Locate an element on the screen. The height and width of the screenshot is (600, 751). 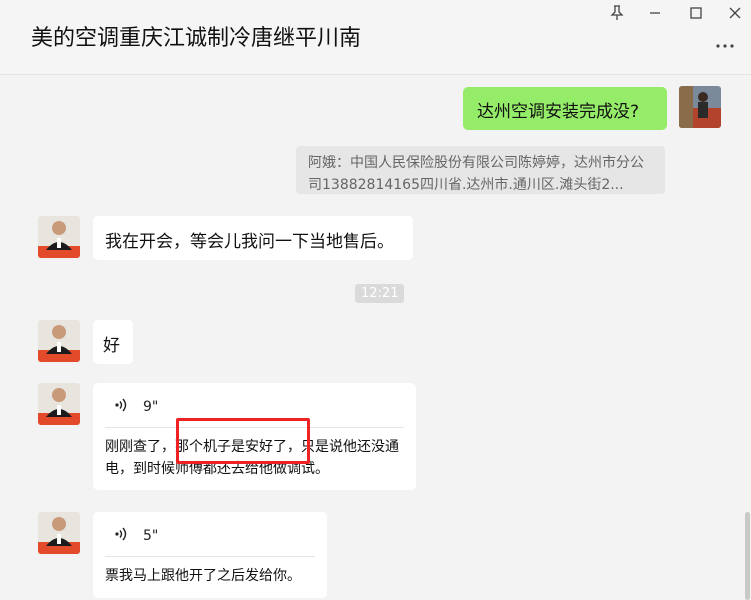
chat-title: 美的空调重庆江诚制冷唐继平川南 is located at coordinates (196, 38).